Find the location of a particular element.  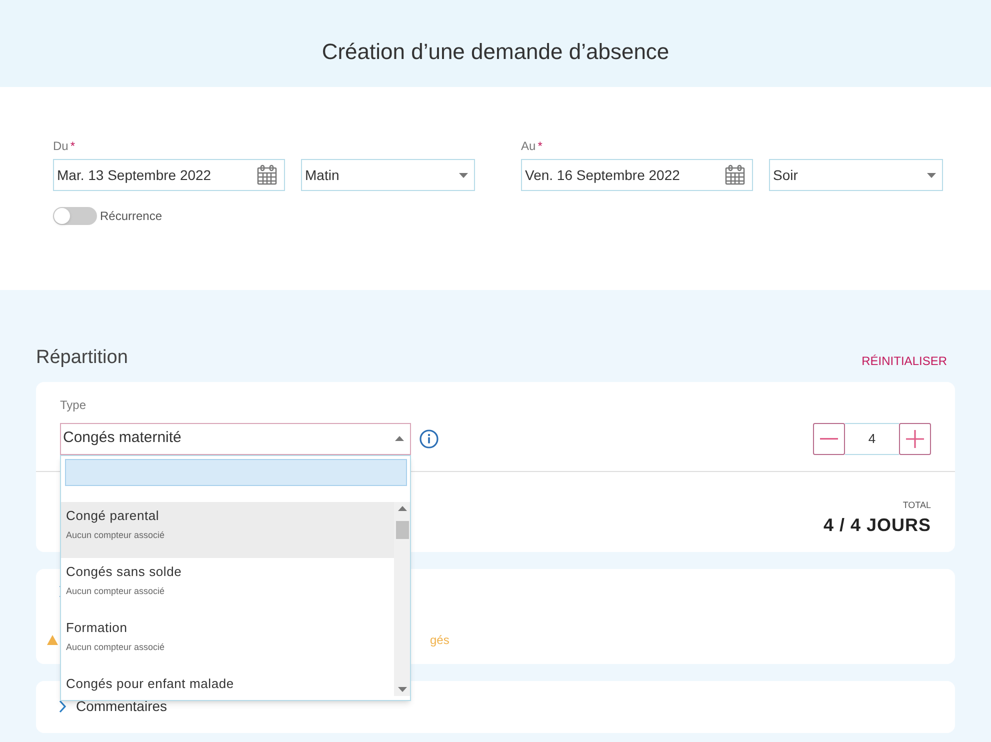

field-label: Au is located at coordinates (528, 146).